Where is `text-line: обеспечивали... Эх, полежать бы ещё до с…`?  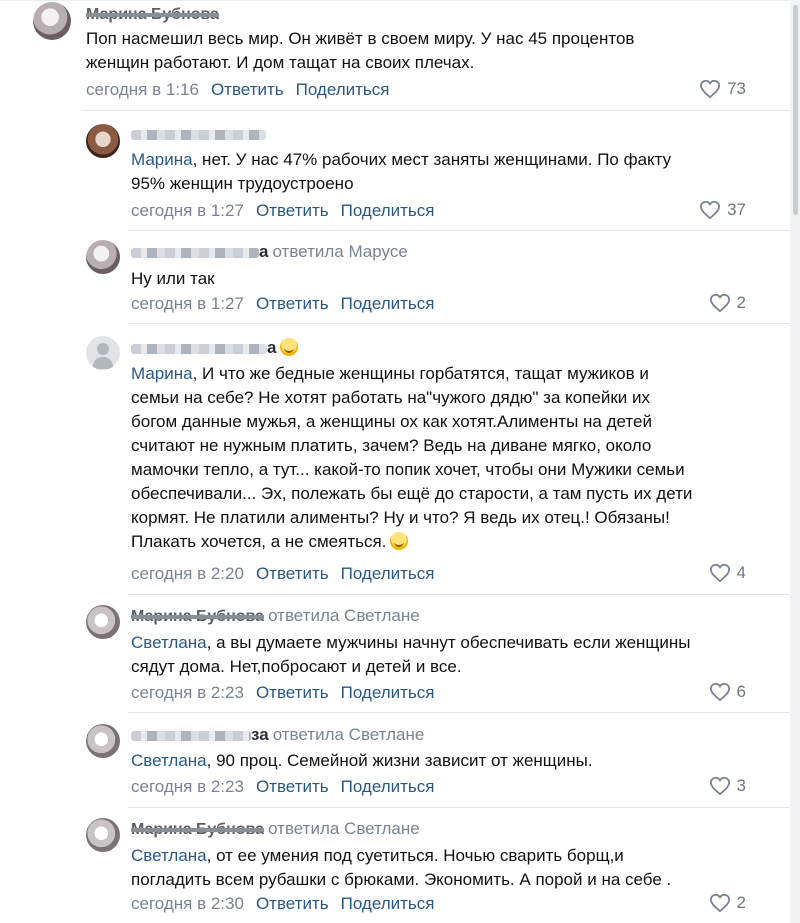
text-line: обеспечивали... Эх, полежать бы ещё до с… is located at coordinates (412, 493).